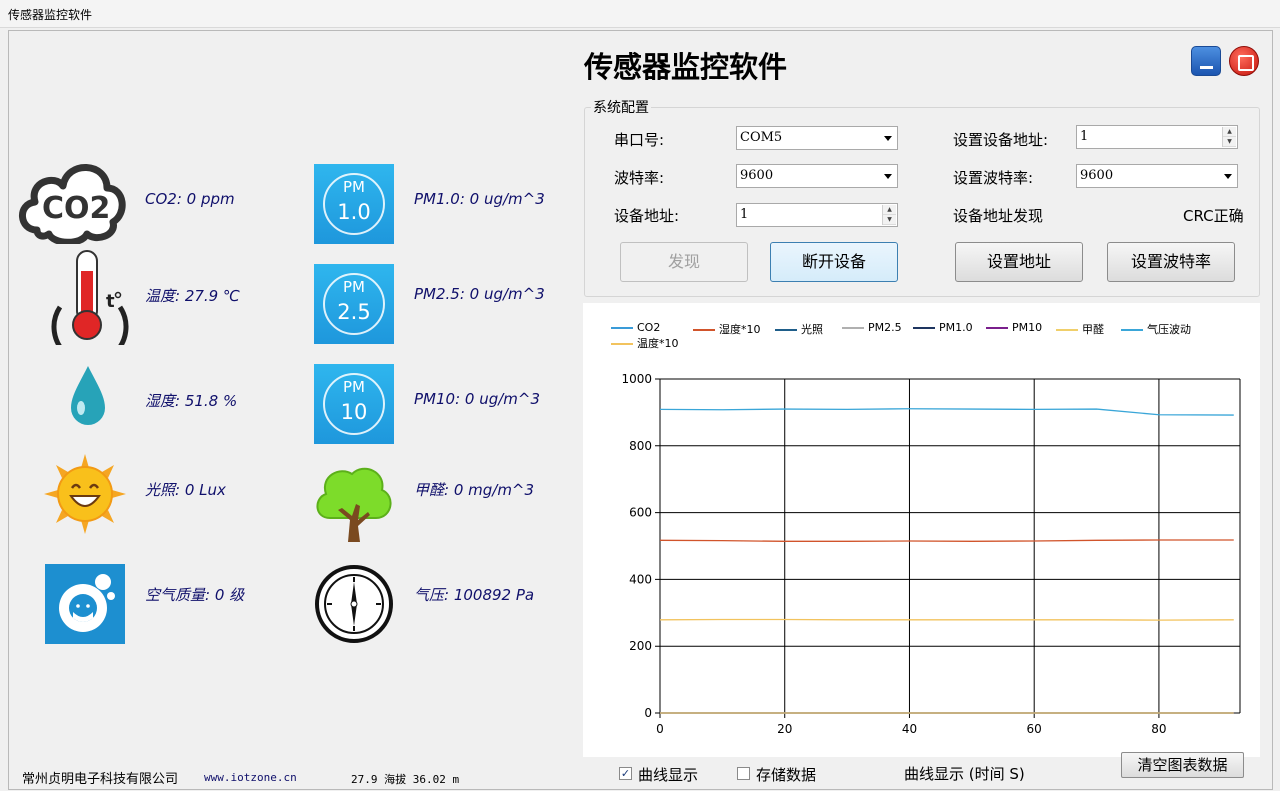 The width and height of the screenshot is (1280, 791). What do you see at coordinates (636, 379) in the screenshot?
I see `y-tick-label: 1000` at bounding box center [636, 379].